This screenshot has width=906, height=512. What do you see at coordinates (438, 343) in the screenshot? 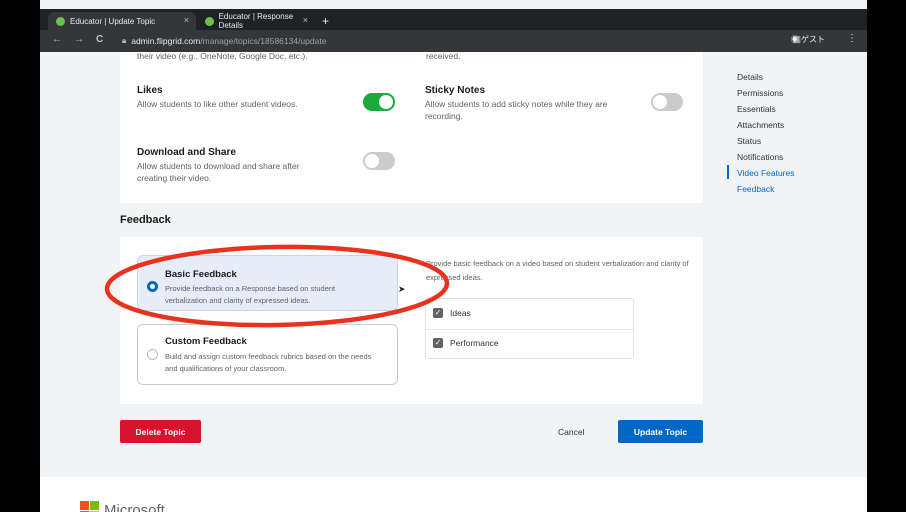
I see `checkbox-checked-icon: ✓` at bounding box center [438, 343].